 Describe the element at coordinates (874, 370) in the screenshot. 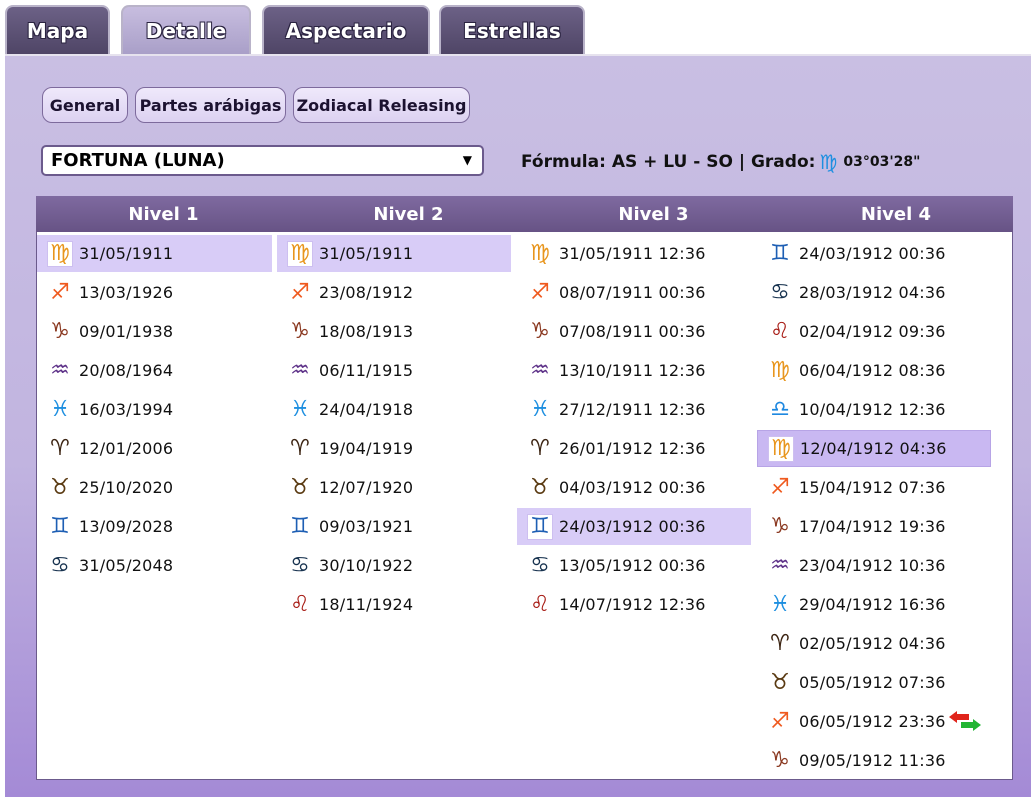

I see `level-4-row: ♍︎ 06/04/1912 08:36` at that location.